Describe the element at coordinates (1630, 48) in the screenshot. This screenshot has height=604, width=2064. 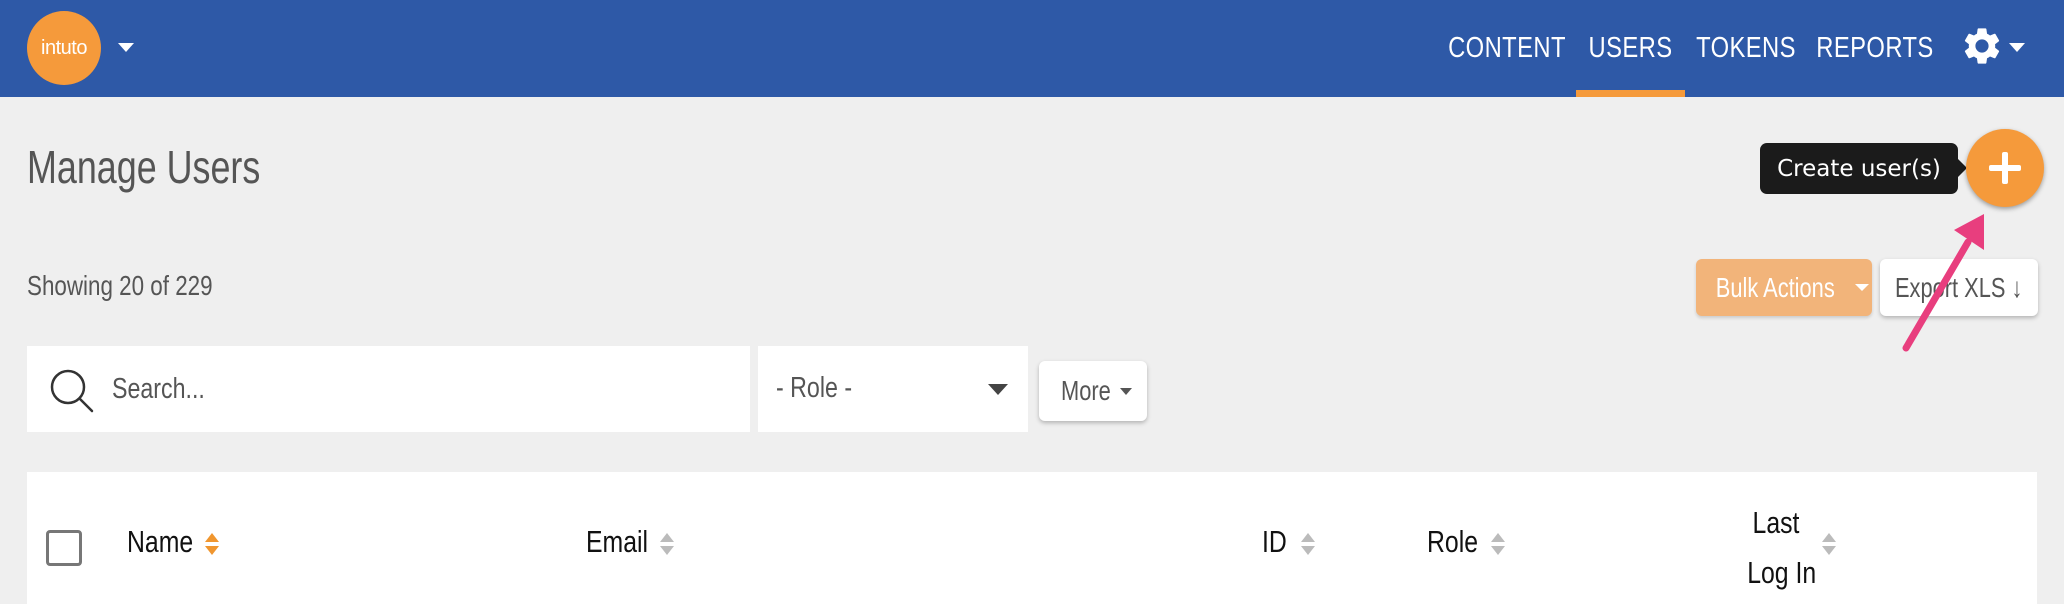
I see `nav-users: USERS` at that location.